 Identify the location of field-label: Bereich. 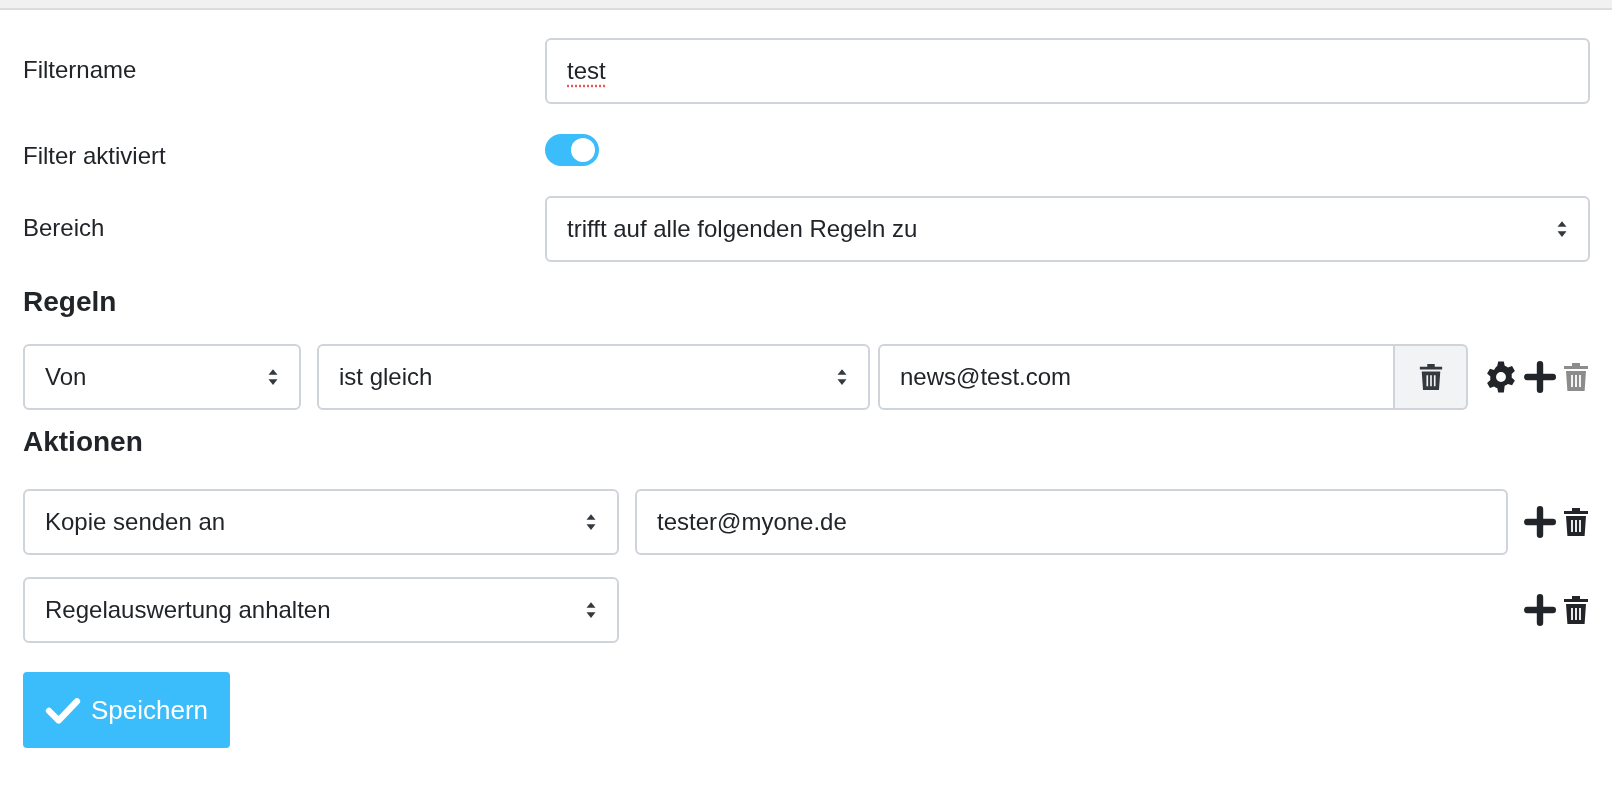
(64, 227).